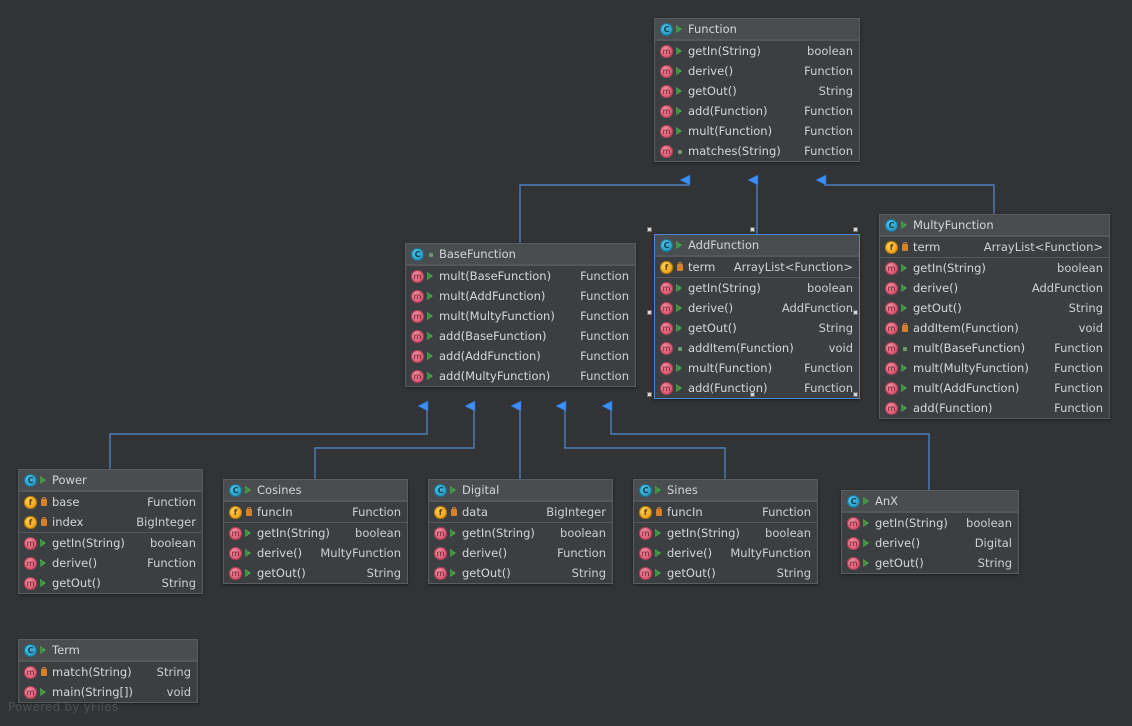 This screenshot has width=1132, height=726. I want to click on class-header: Term, so click(108, 650).